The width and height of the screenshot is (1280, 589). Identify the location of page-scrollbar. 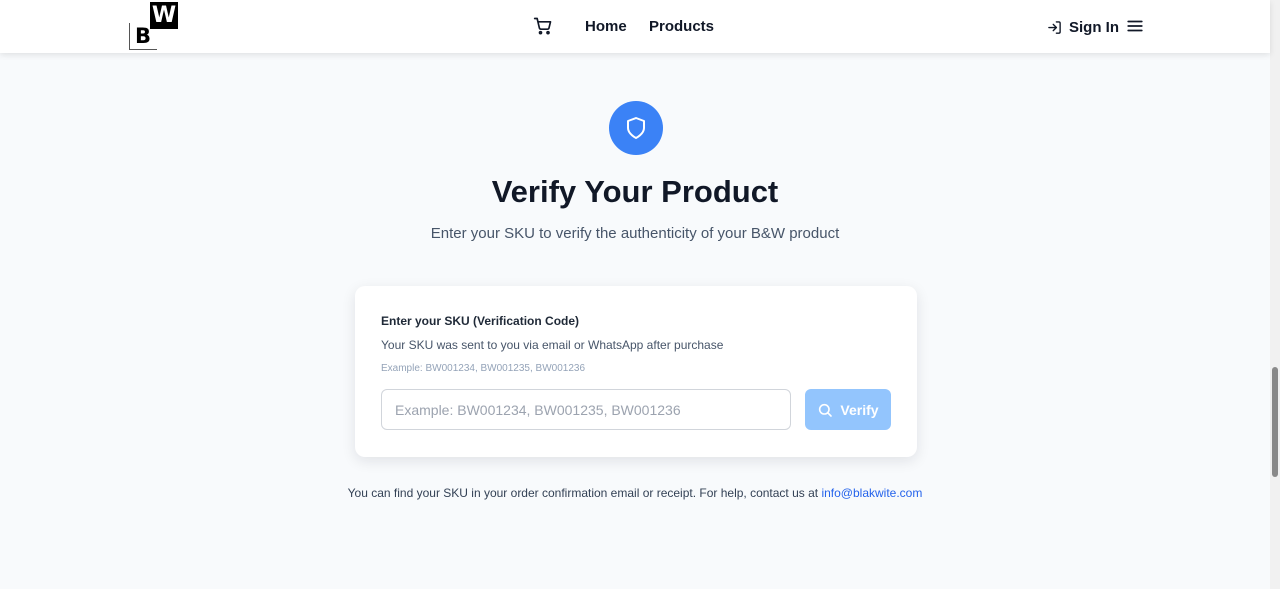
(1275, 294).